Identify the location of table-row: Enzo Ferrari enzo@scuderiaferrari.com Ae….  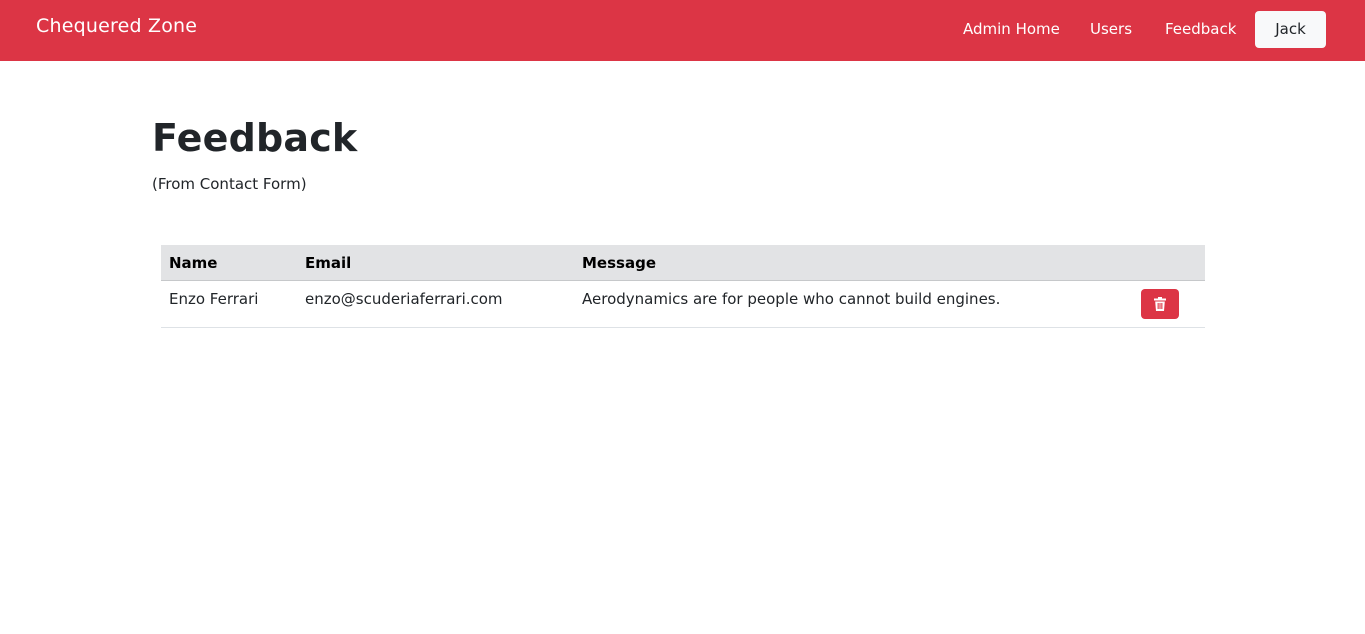
(683, 304).